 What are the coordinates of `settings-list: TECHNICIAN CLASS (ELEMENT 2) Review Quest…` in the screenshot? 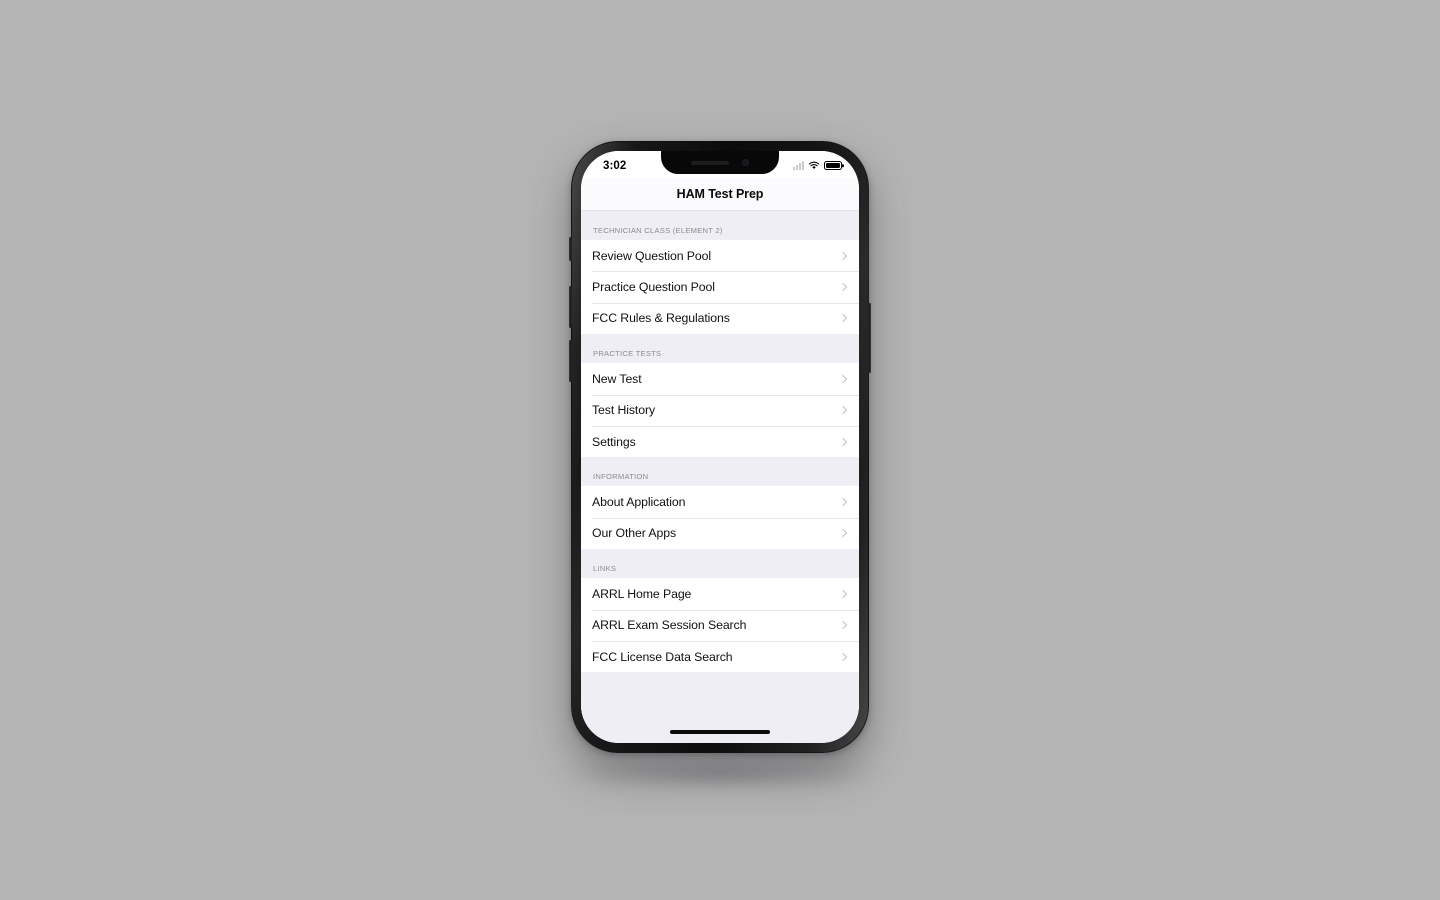 It's located at (720, 477).